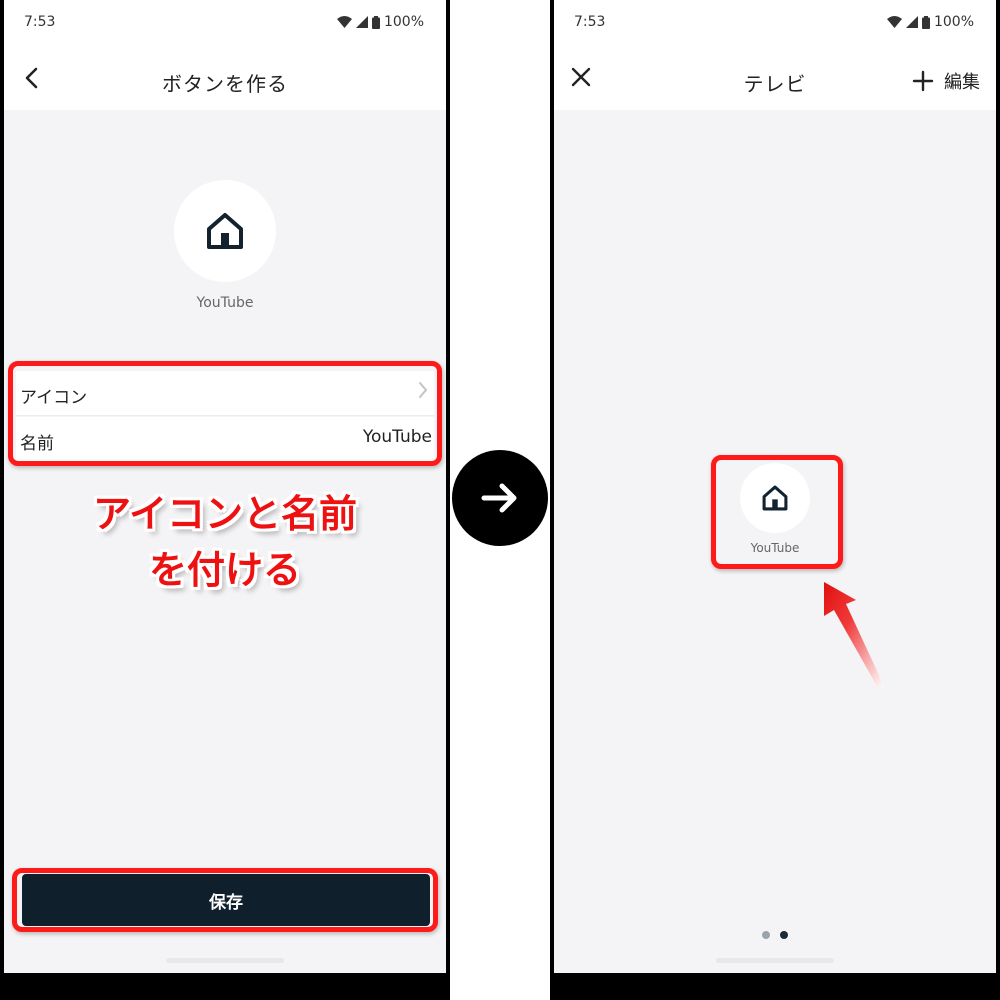  I want to click on settings-highlight, so click(225, 413).